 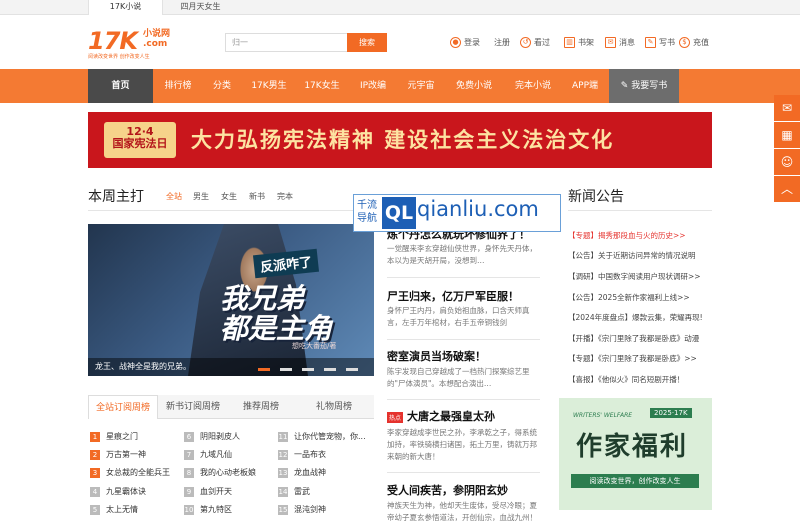 I want to click on news-item: 【调研】中国数字阅读用户现状调研>>, so click(x=634, y=276).